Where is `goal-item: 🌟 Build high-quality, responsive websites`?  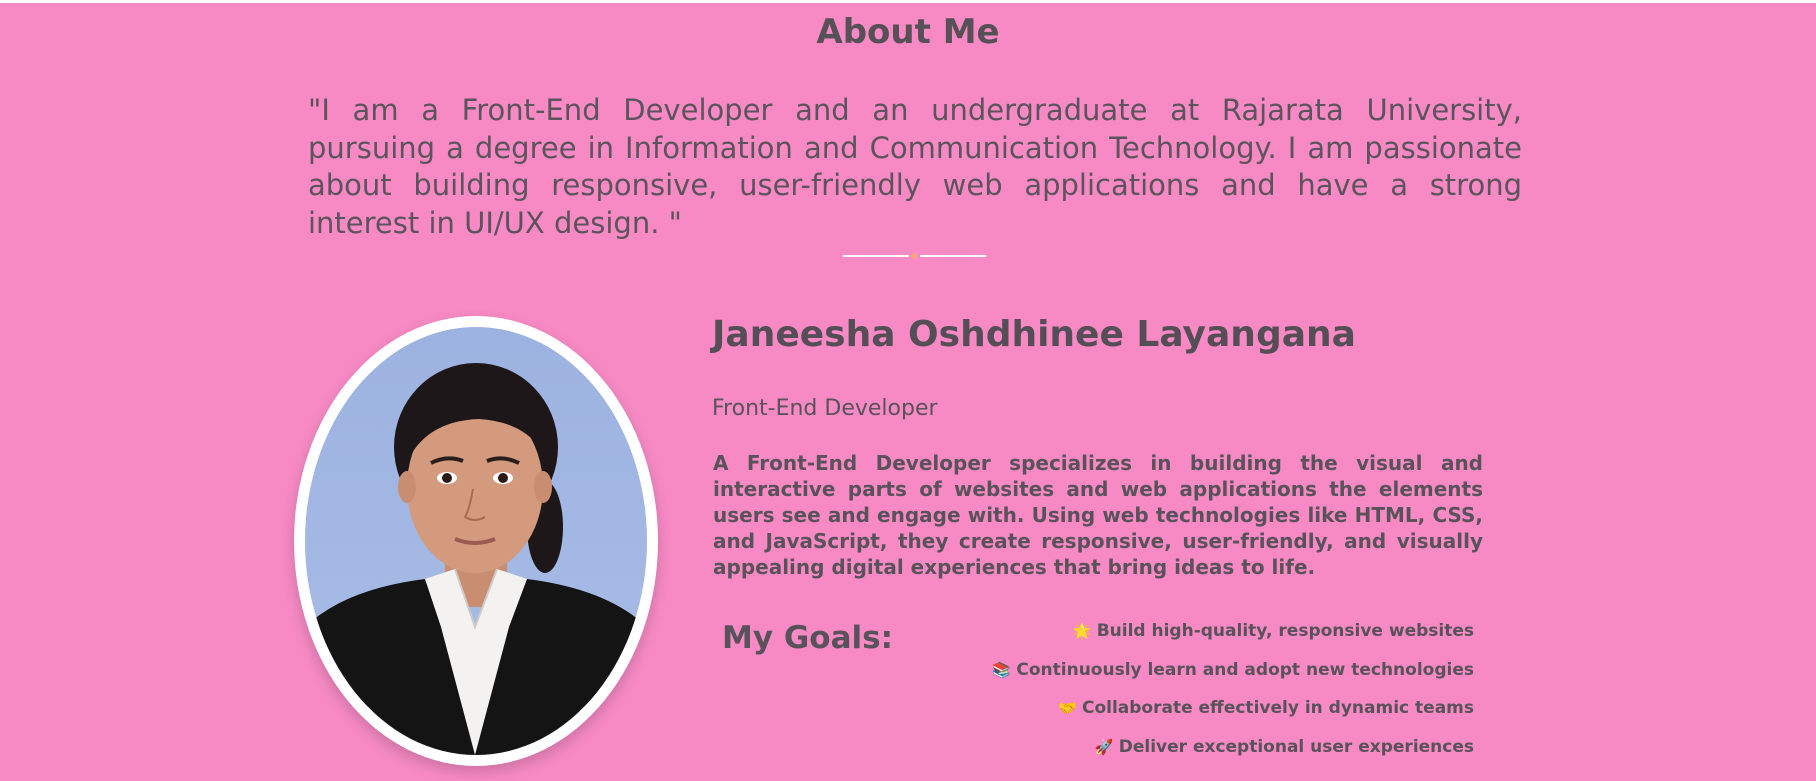
goal-item: 🌟 Build high-quality, responsive websites is located at coordinates (1233, 635).